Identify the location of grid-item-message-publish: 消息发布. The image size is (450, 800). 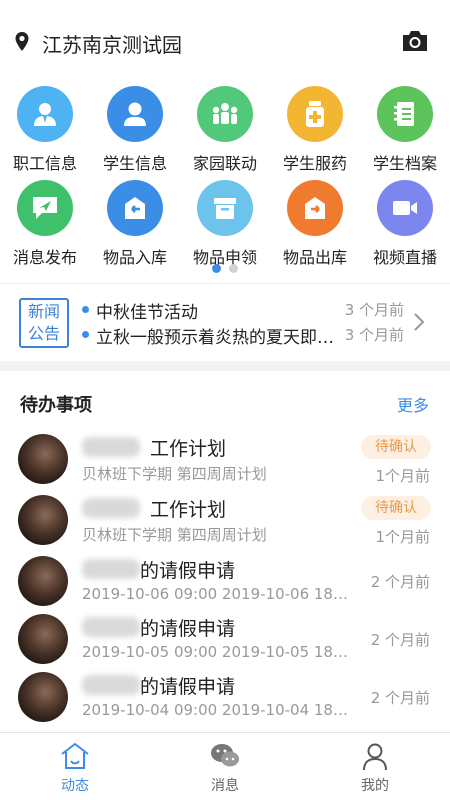
(45, 225).